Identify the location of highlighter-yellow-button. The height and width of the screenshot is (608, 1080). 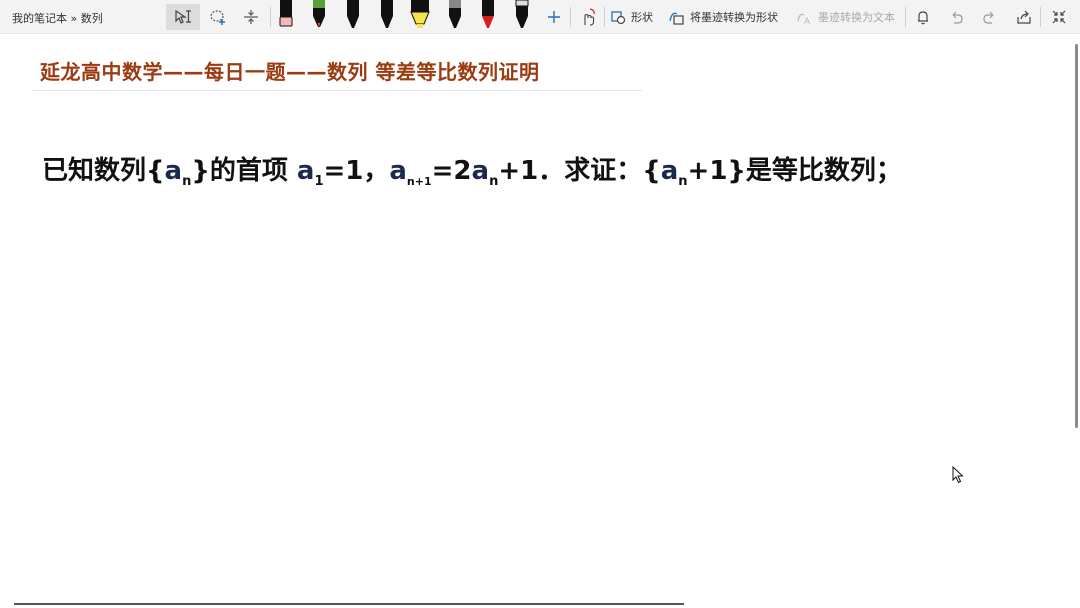
(420, 15).